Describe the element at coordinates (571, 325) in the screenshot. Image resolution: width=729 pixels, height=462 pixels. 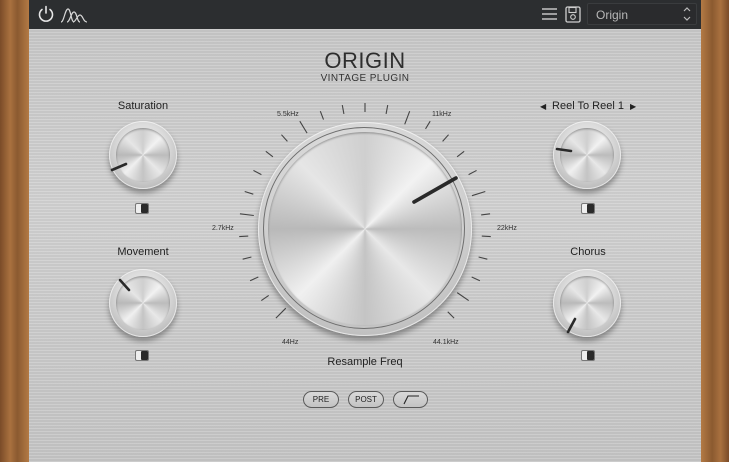
I see `chorus-indicator` at that location.